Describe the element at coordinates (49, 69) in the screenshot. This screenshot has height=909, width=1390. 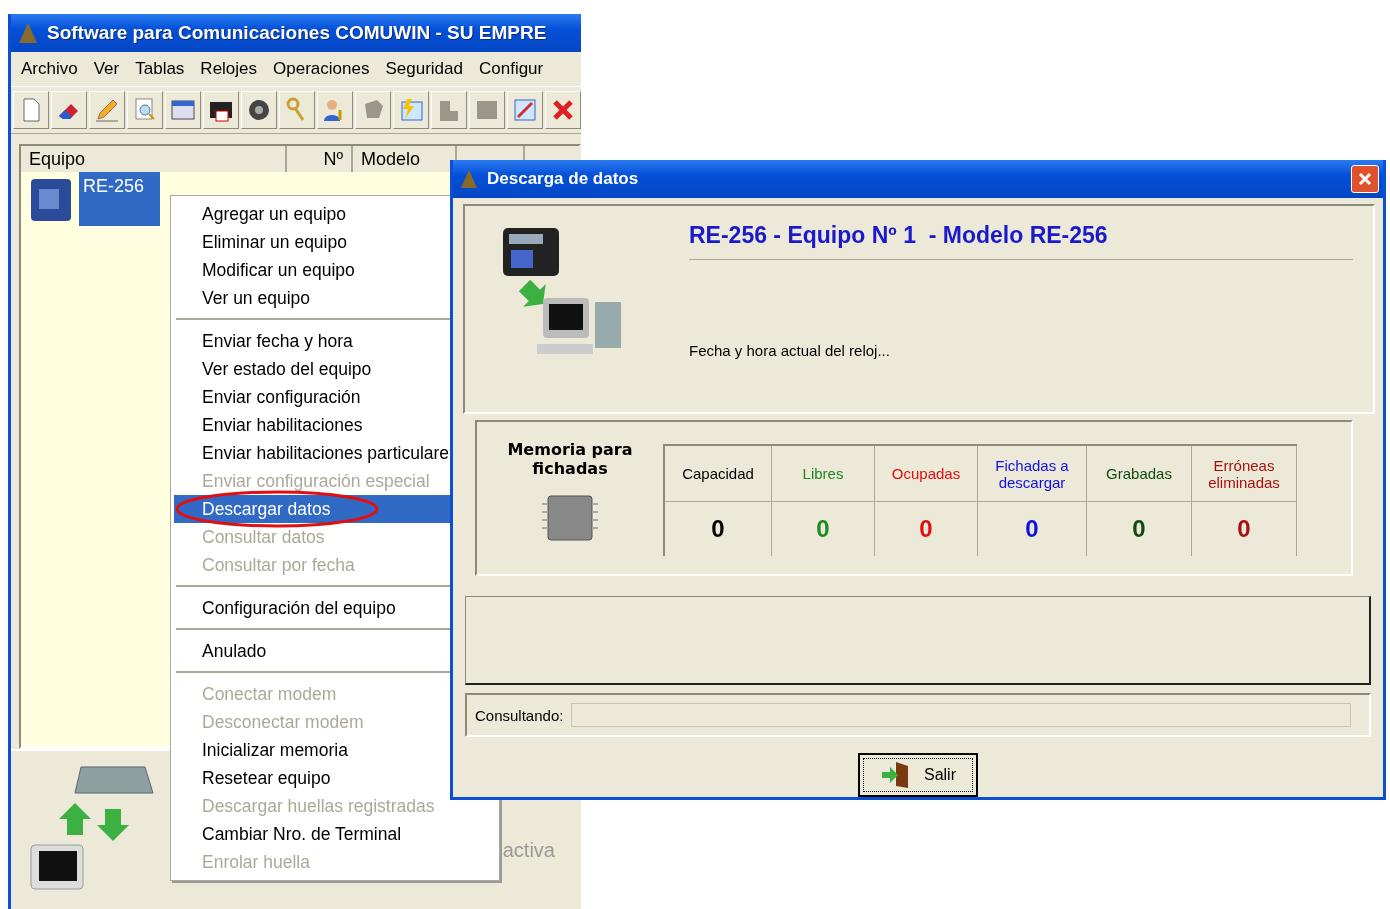
I see `menu-item: Archivo` at that location.